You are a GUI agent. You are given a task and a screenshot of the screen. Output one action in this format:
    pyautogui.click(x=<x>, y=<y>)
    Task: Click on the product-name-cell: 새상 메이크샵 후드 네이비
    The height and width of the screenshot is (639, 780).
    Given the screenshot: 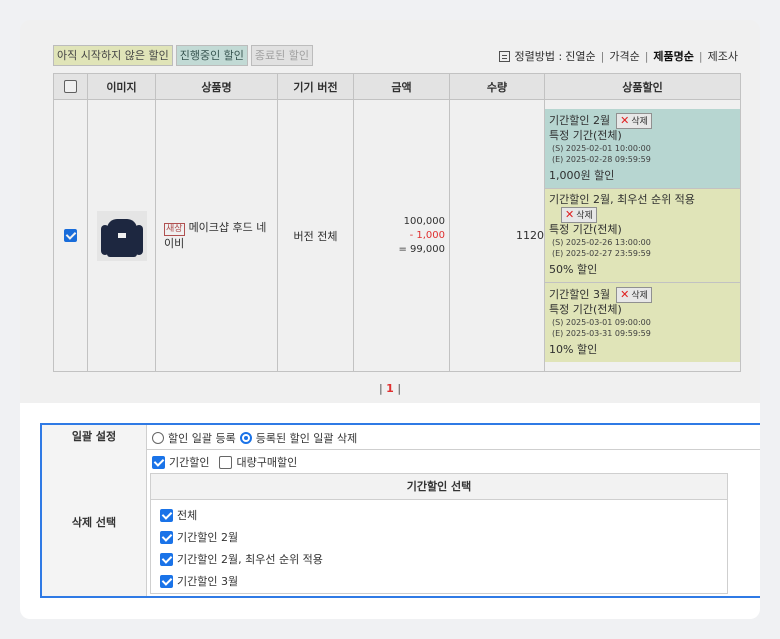 What is the action you would take?
    pyautogui.click(x=216, y=235)
    